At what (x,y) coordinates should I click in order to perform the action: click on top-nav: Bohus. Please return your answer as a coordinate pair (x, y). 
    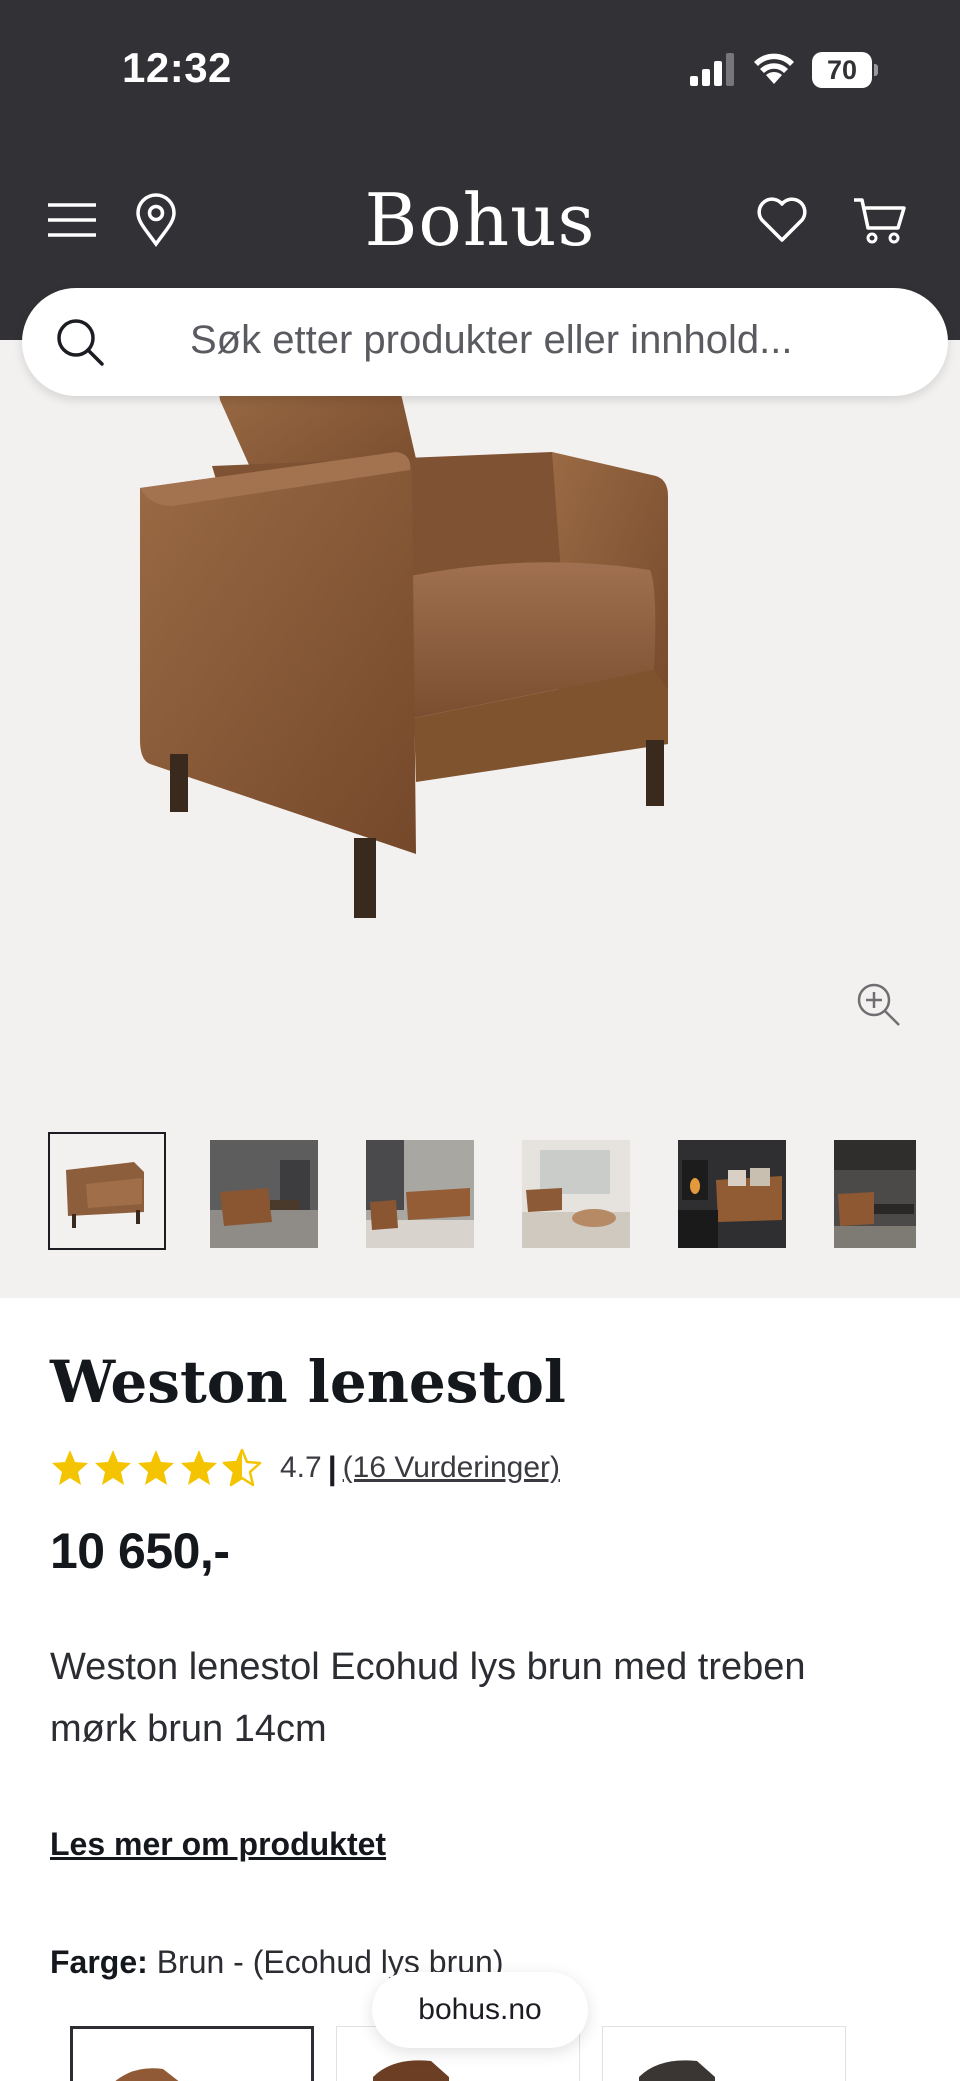
    Looking at the image, I should click on (480, 220).